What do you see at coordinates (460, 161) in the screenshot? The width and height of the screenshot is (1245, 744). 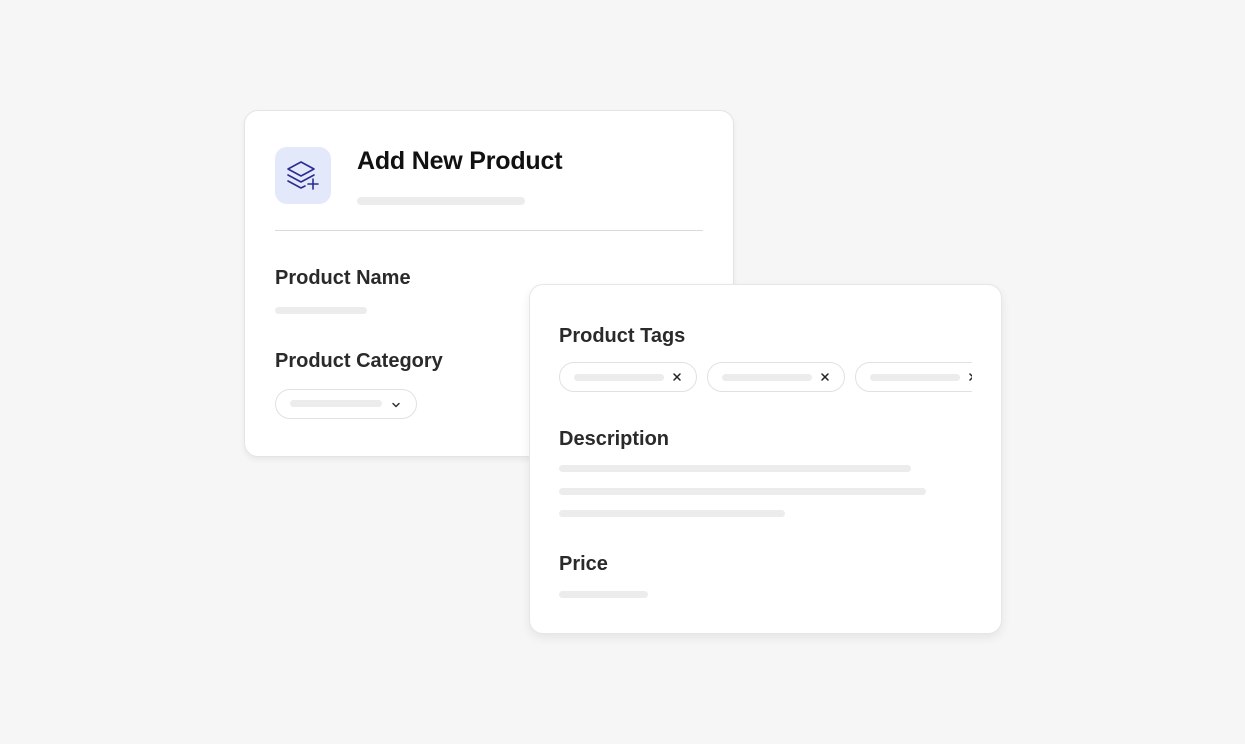 I see `page-title: Add New Product` at bounding box center [460, 161].